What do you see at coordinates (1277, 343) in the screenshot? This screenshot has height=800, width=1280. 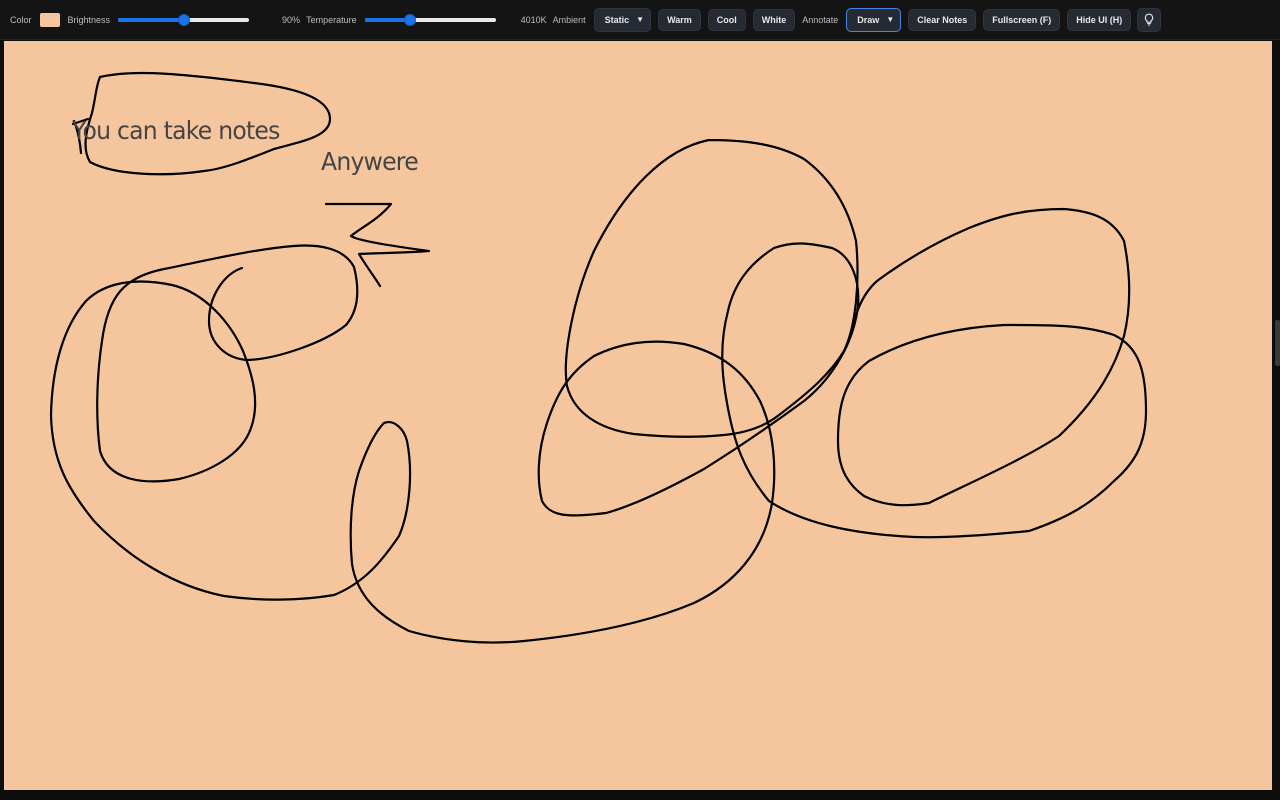 I see `scrollbar-thumb` at bounding box center [1277, 343].